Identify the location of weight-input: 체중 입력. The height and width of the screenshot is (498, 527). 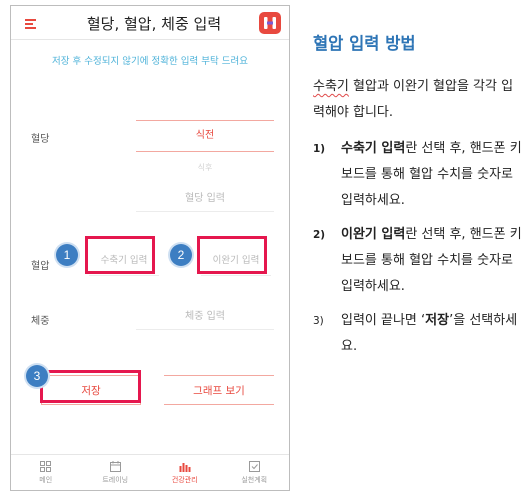
(205, 317).